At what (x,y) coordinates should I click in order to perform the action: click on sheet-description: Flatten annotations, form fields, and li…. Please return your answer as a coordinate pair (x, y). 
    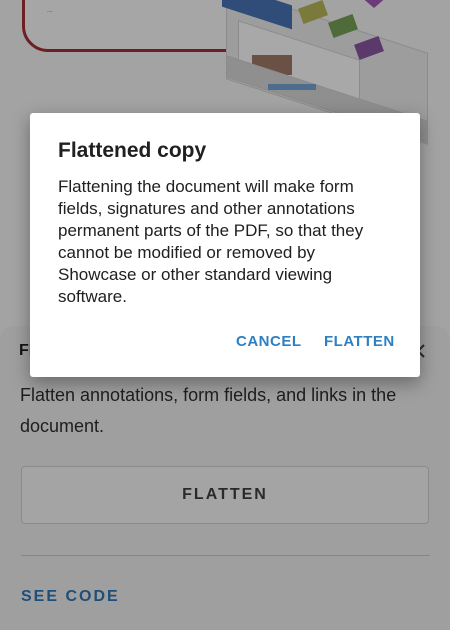
    Looking at the image, I should click on (208, 410).